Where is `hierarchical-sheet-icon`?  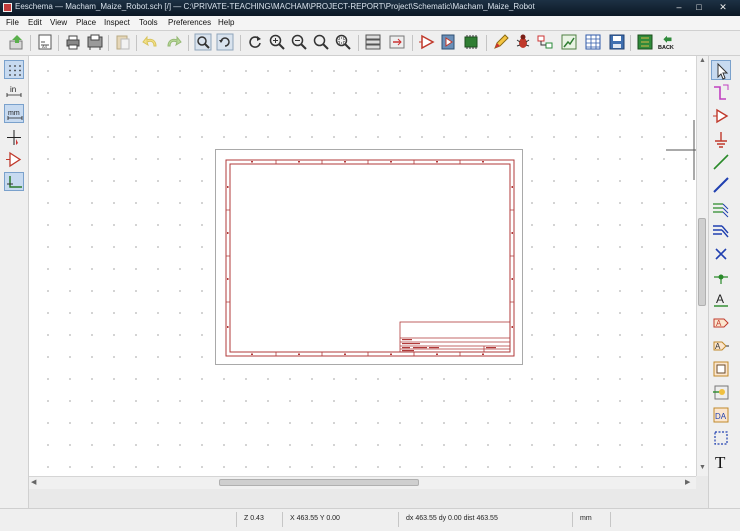
hierarchical-sheet-icon is located at coordinates (721, 369).